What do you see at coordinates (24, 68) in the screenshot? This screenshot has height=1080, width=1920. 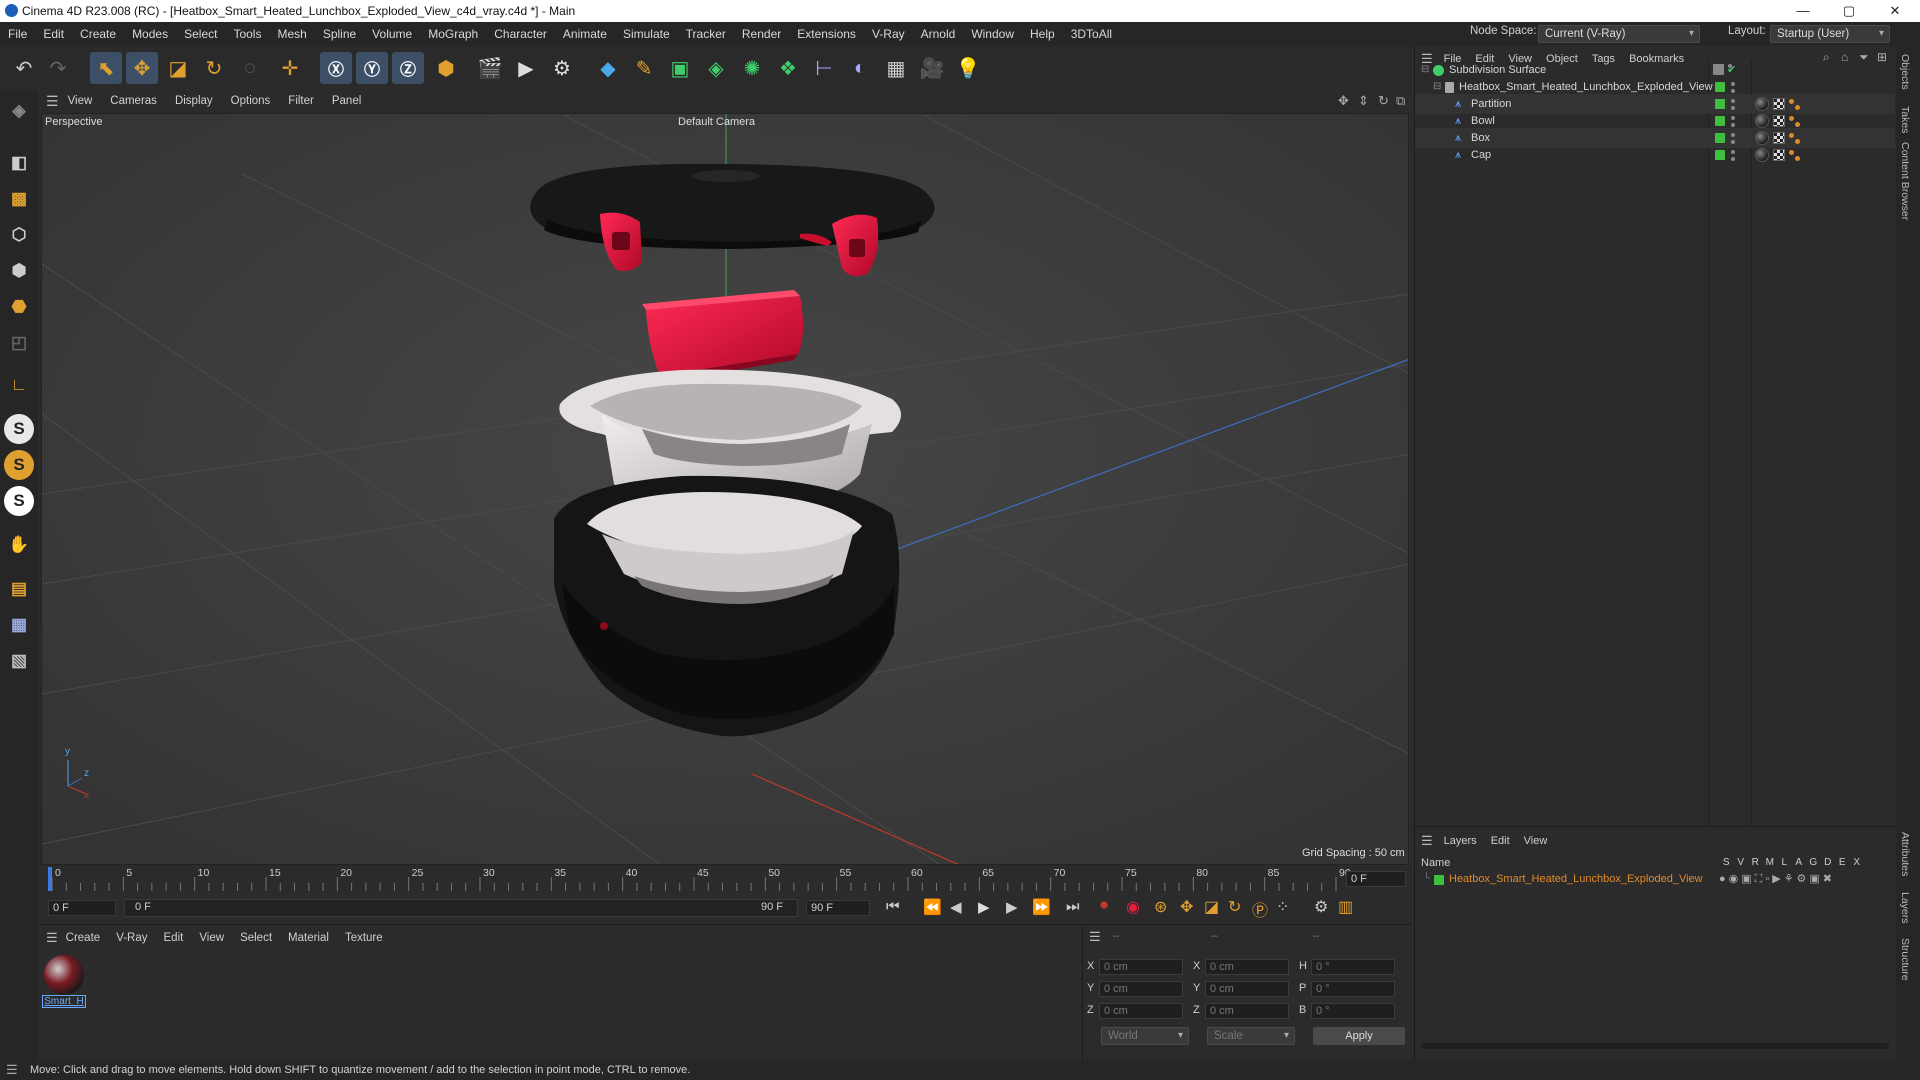 I see `undo-icon: ↶` at bounding box center [24, 68].